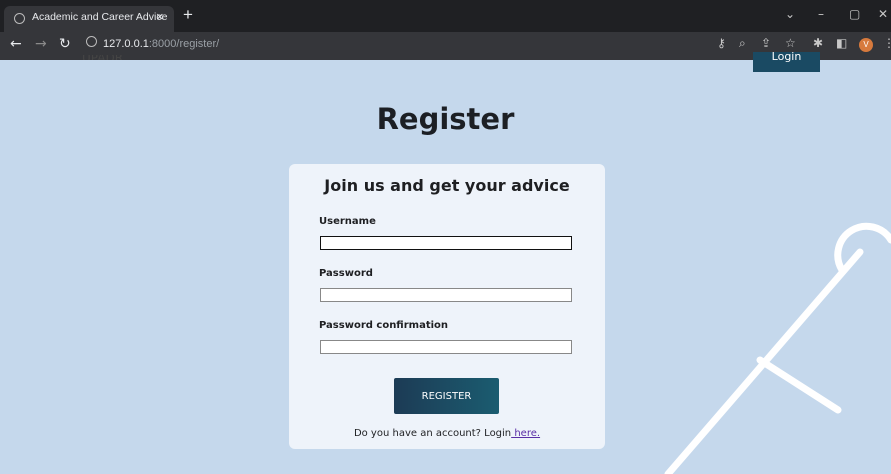 The image size is (891, 474). Describe the element at coordinates (446, 295) in the screenshot. I see `password-input` at that location.